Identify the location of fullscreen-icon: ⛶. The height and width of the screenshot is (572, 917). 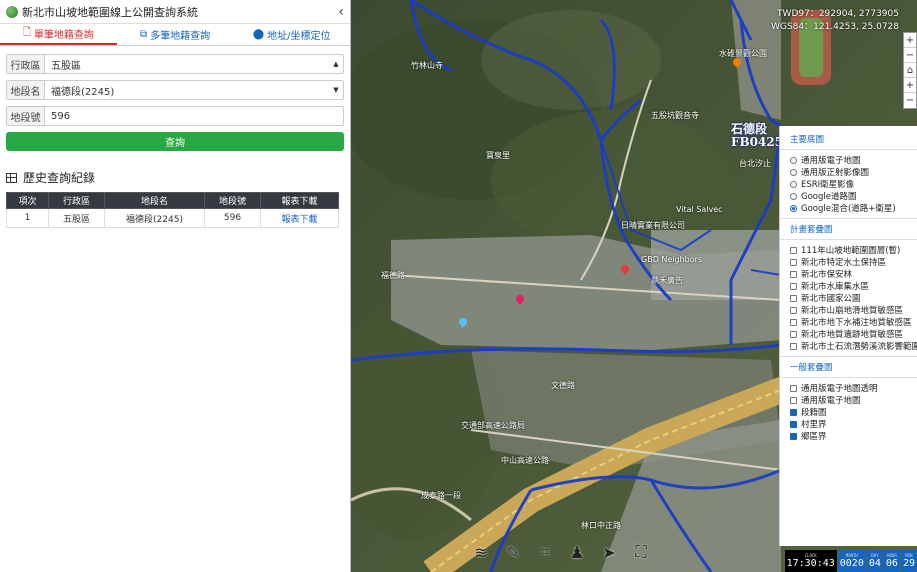
(641, 552).